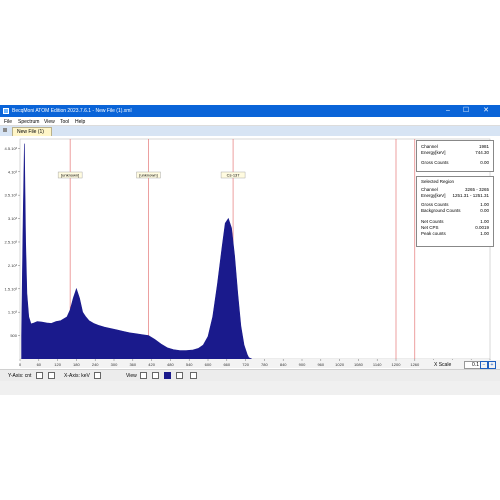 The width and height of the screenshot is (500, 500). Describe the element at coordinates (484, 221) in the screenshot. I see `region-net-value: 1.00` at that location.